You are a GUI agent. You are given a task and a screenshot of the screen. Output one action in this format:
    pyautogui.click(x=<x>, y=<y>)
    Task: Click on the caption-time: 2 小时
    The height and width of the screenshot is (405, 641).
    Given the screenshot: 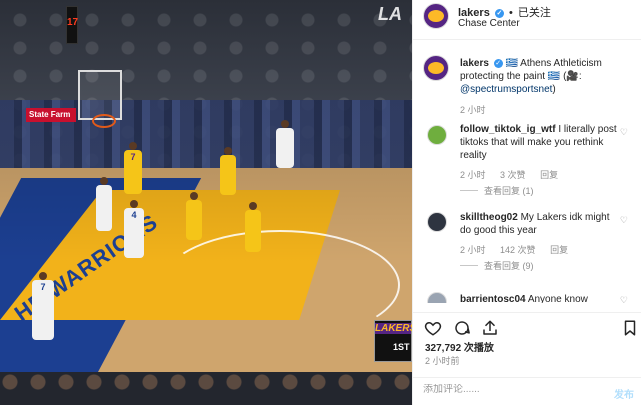 What is the action you would take?
    pyautogui.click(x=473, y=110)
    